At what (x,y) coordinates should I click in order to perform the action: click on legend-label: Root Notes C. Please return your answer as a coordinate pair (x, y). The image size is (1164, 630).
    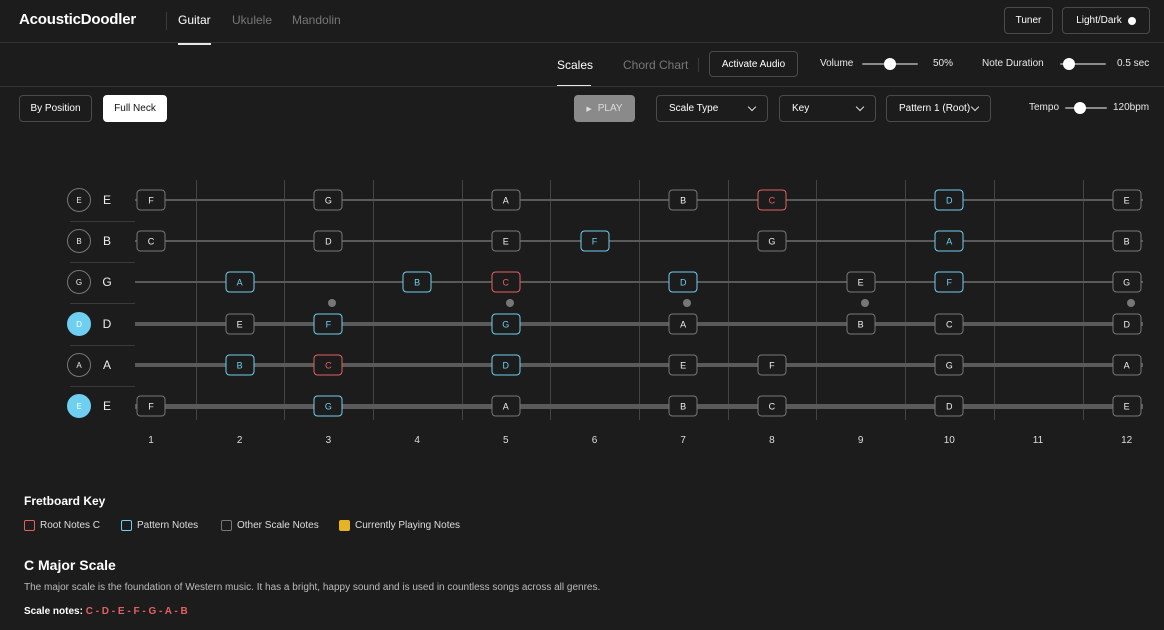
    Looking at the image, I should click on (70, 525).